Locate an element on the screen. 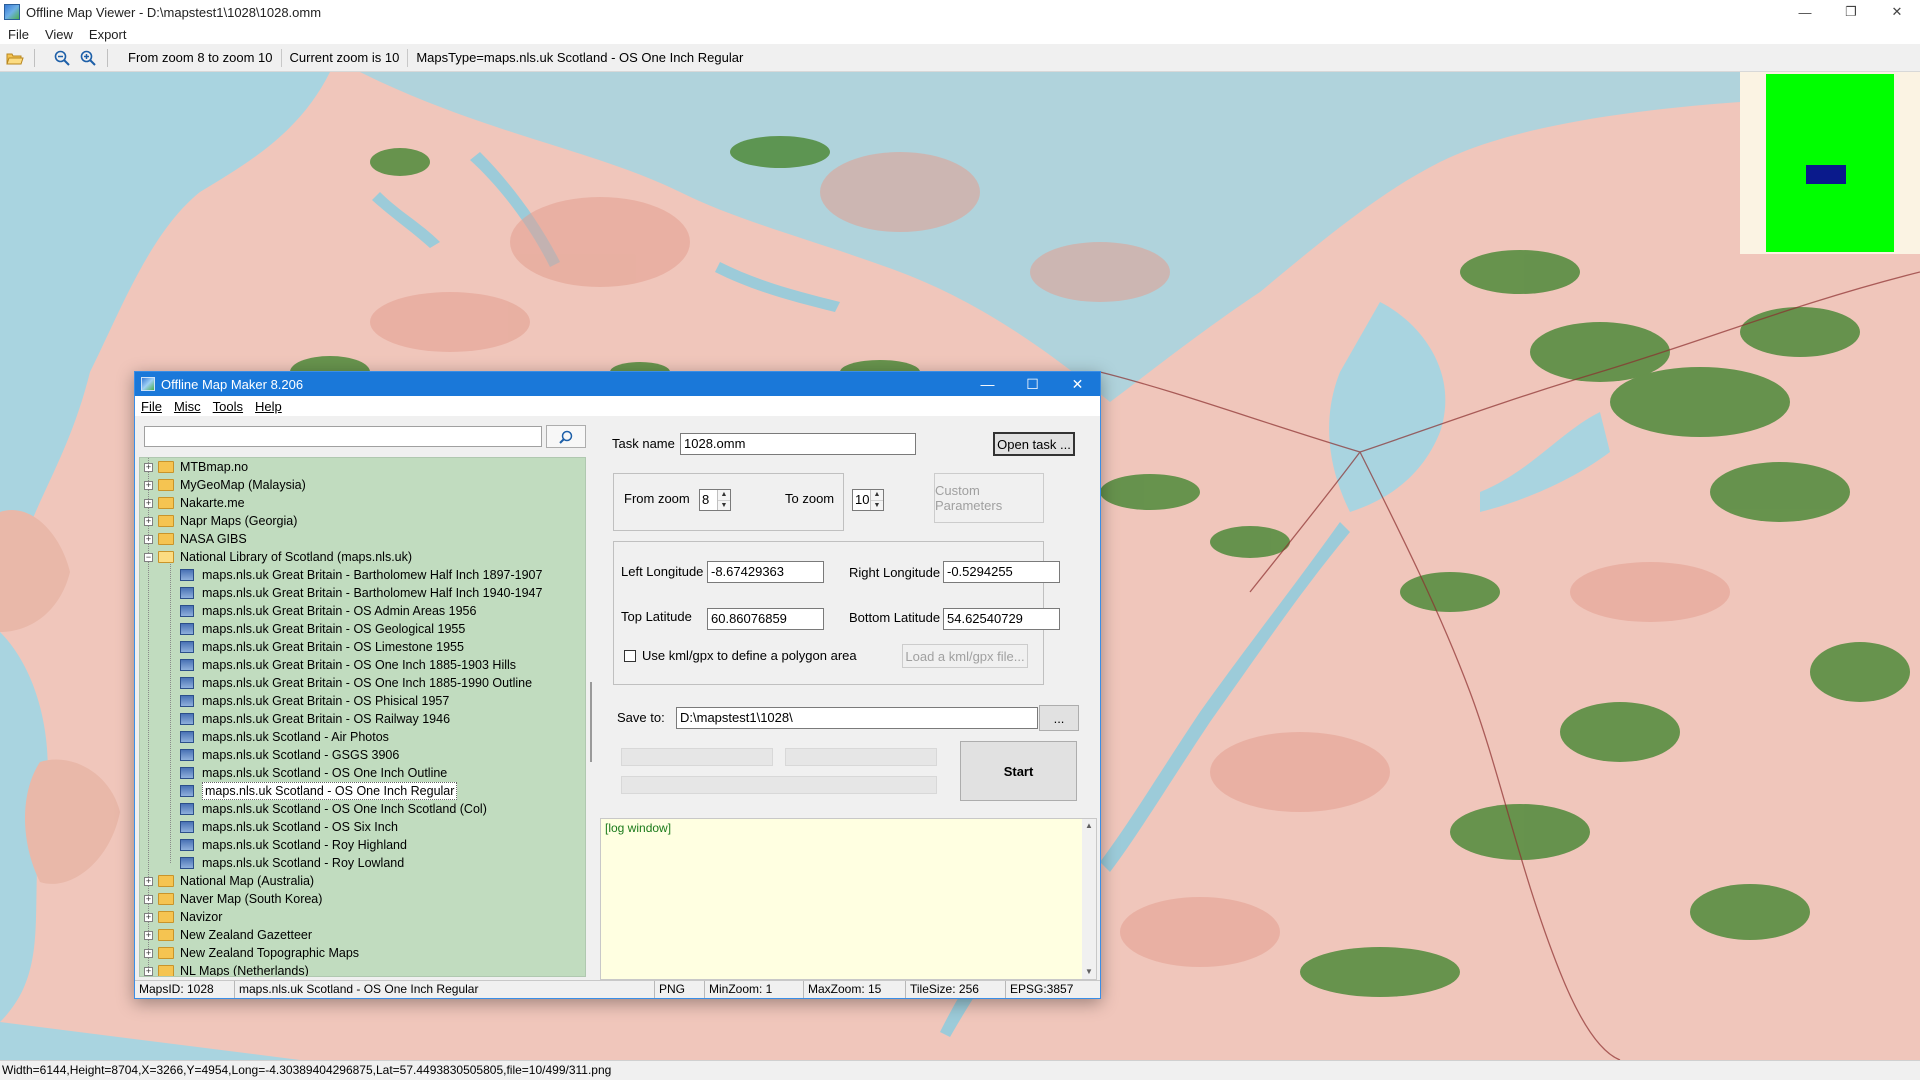 The width and height of the screenshot is (1920, 1080). dialog-menu-file: File is located at coordinates (151, 406).